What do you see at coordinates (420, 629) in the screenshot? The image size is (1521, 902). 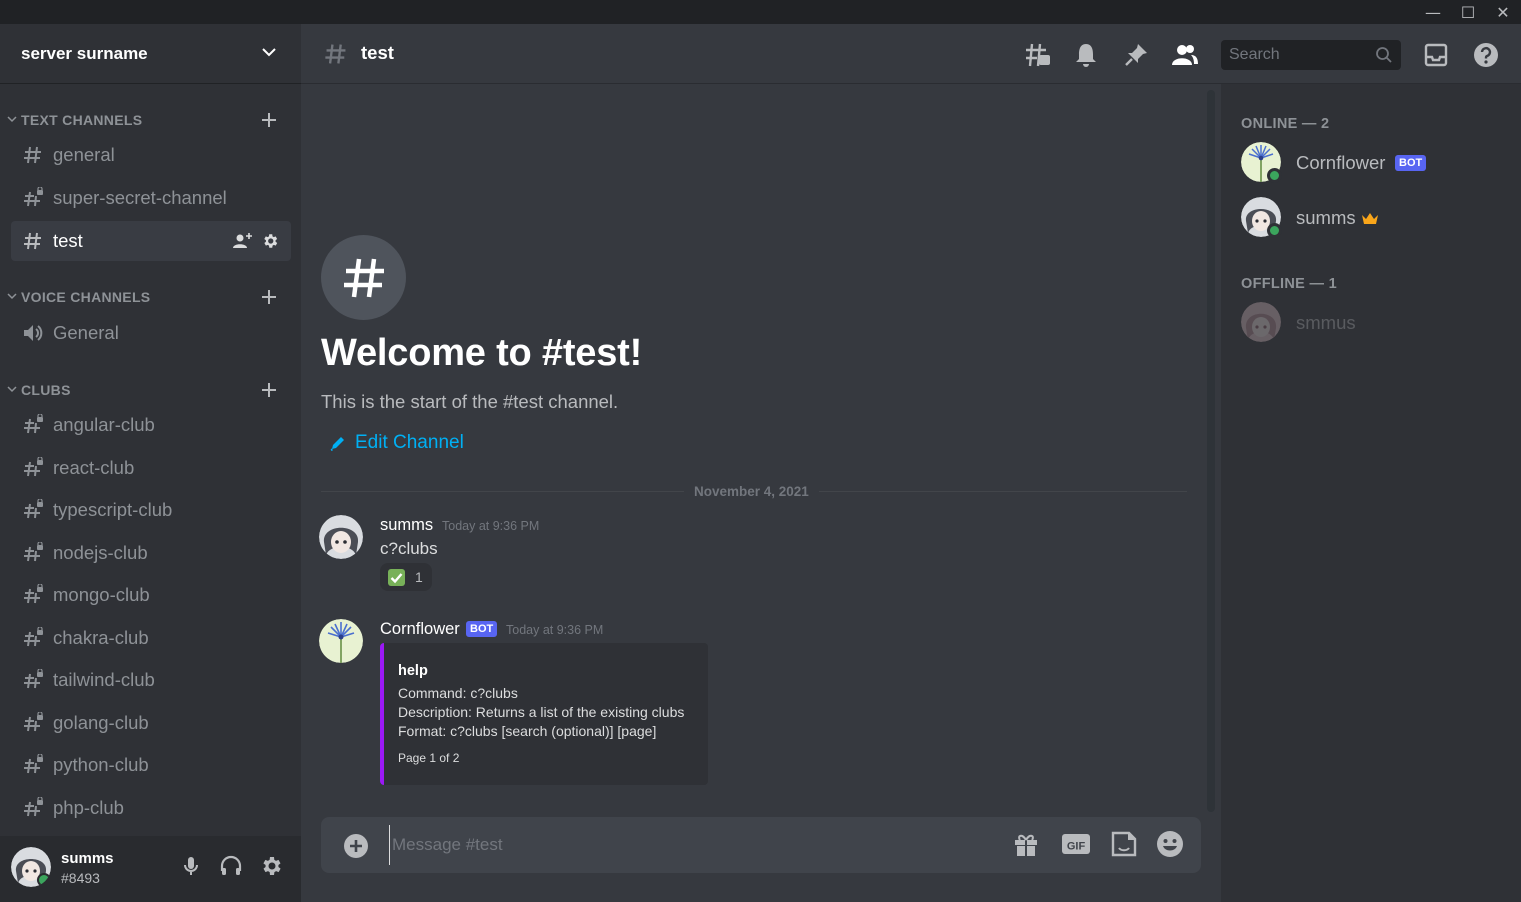 I see `message-author: Cornflower` at bounding box center [420, 629].